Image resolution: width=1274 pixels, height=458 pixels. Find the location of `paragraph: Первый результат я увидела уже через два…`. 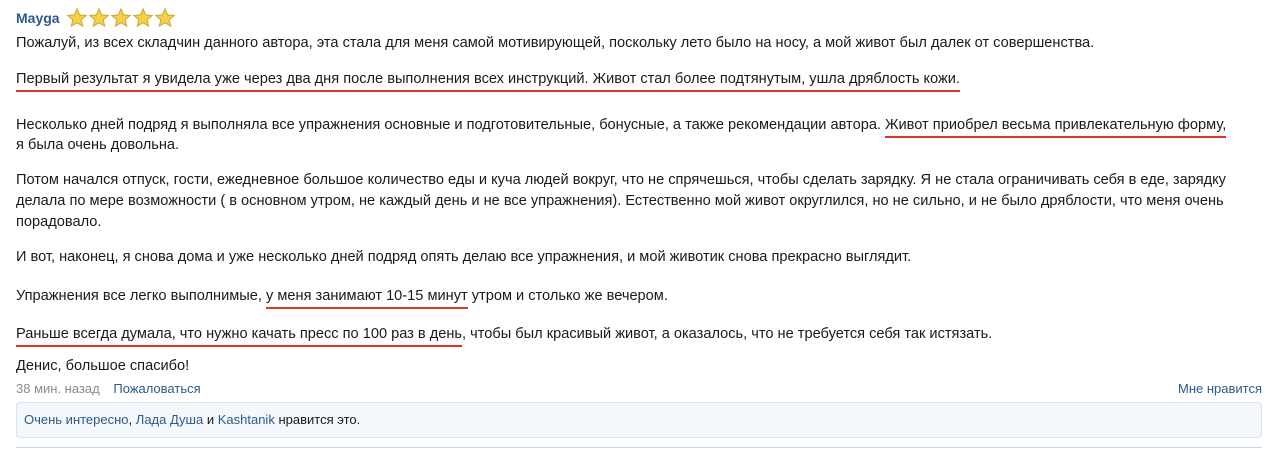

paragraph: Первый результат я увидела уже через два… is located at coordinates (488, 80).